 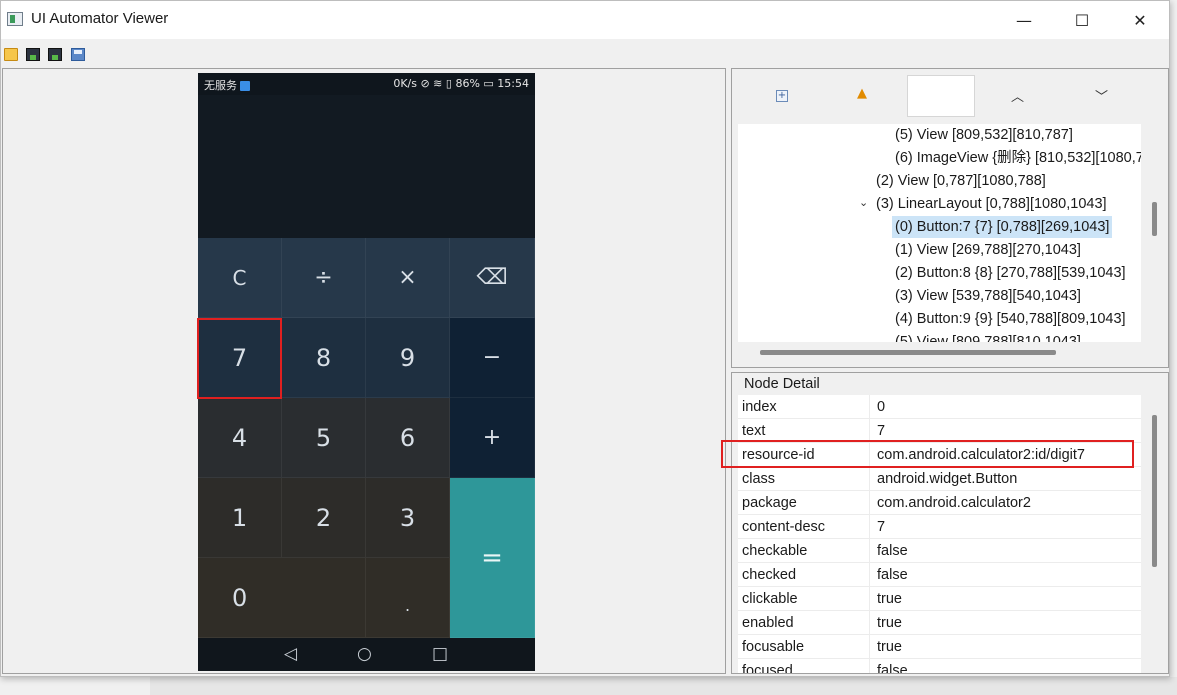 What do you see at coordinates (585, 53) in the screenshot?
I see `main-toolbar` at bounding box center [585, 53].